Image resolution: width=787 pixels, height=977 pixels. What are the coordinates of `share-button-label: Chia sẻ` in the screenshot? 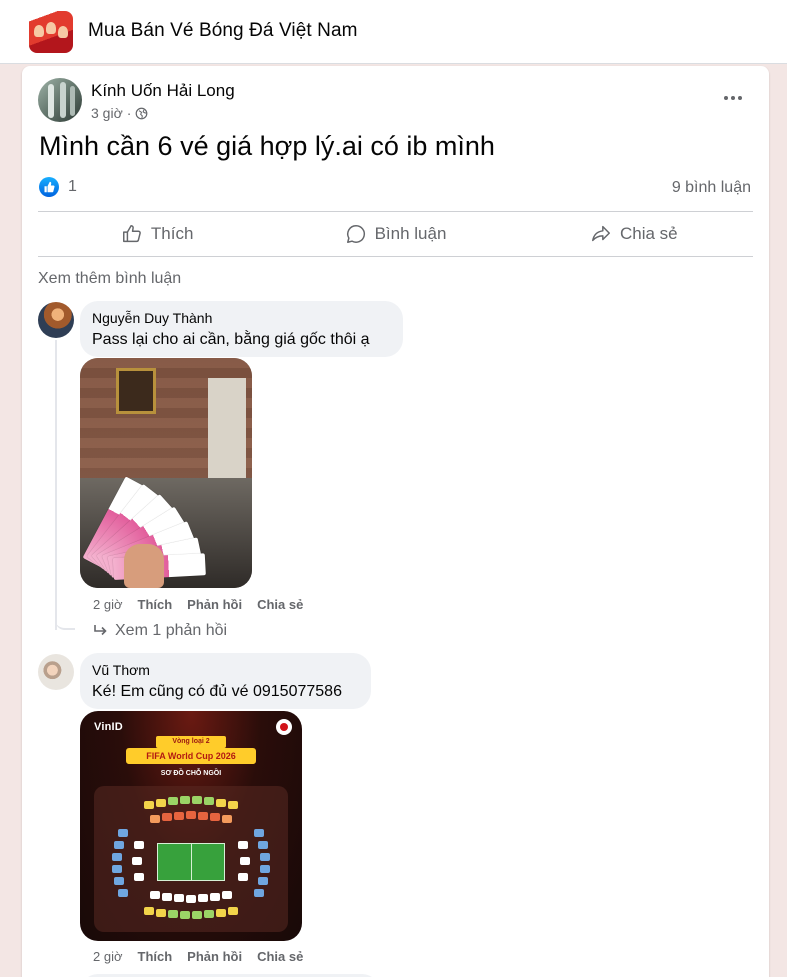 It's located at (649, 233).